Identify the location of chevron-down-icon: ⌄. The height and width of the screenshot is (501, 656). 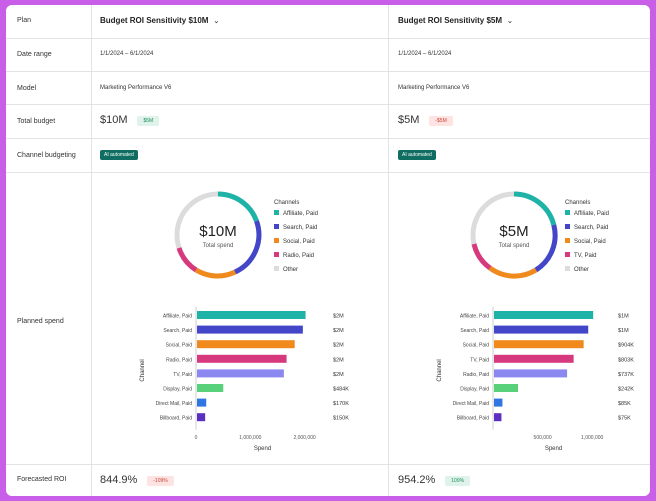
(510, 21).